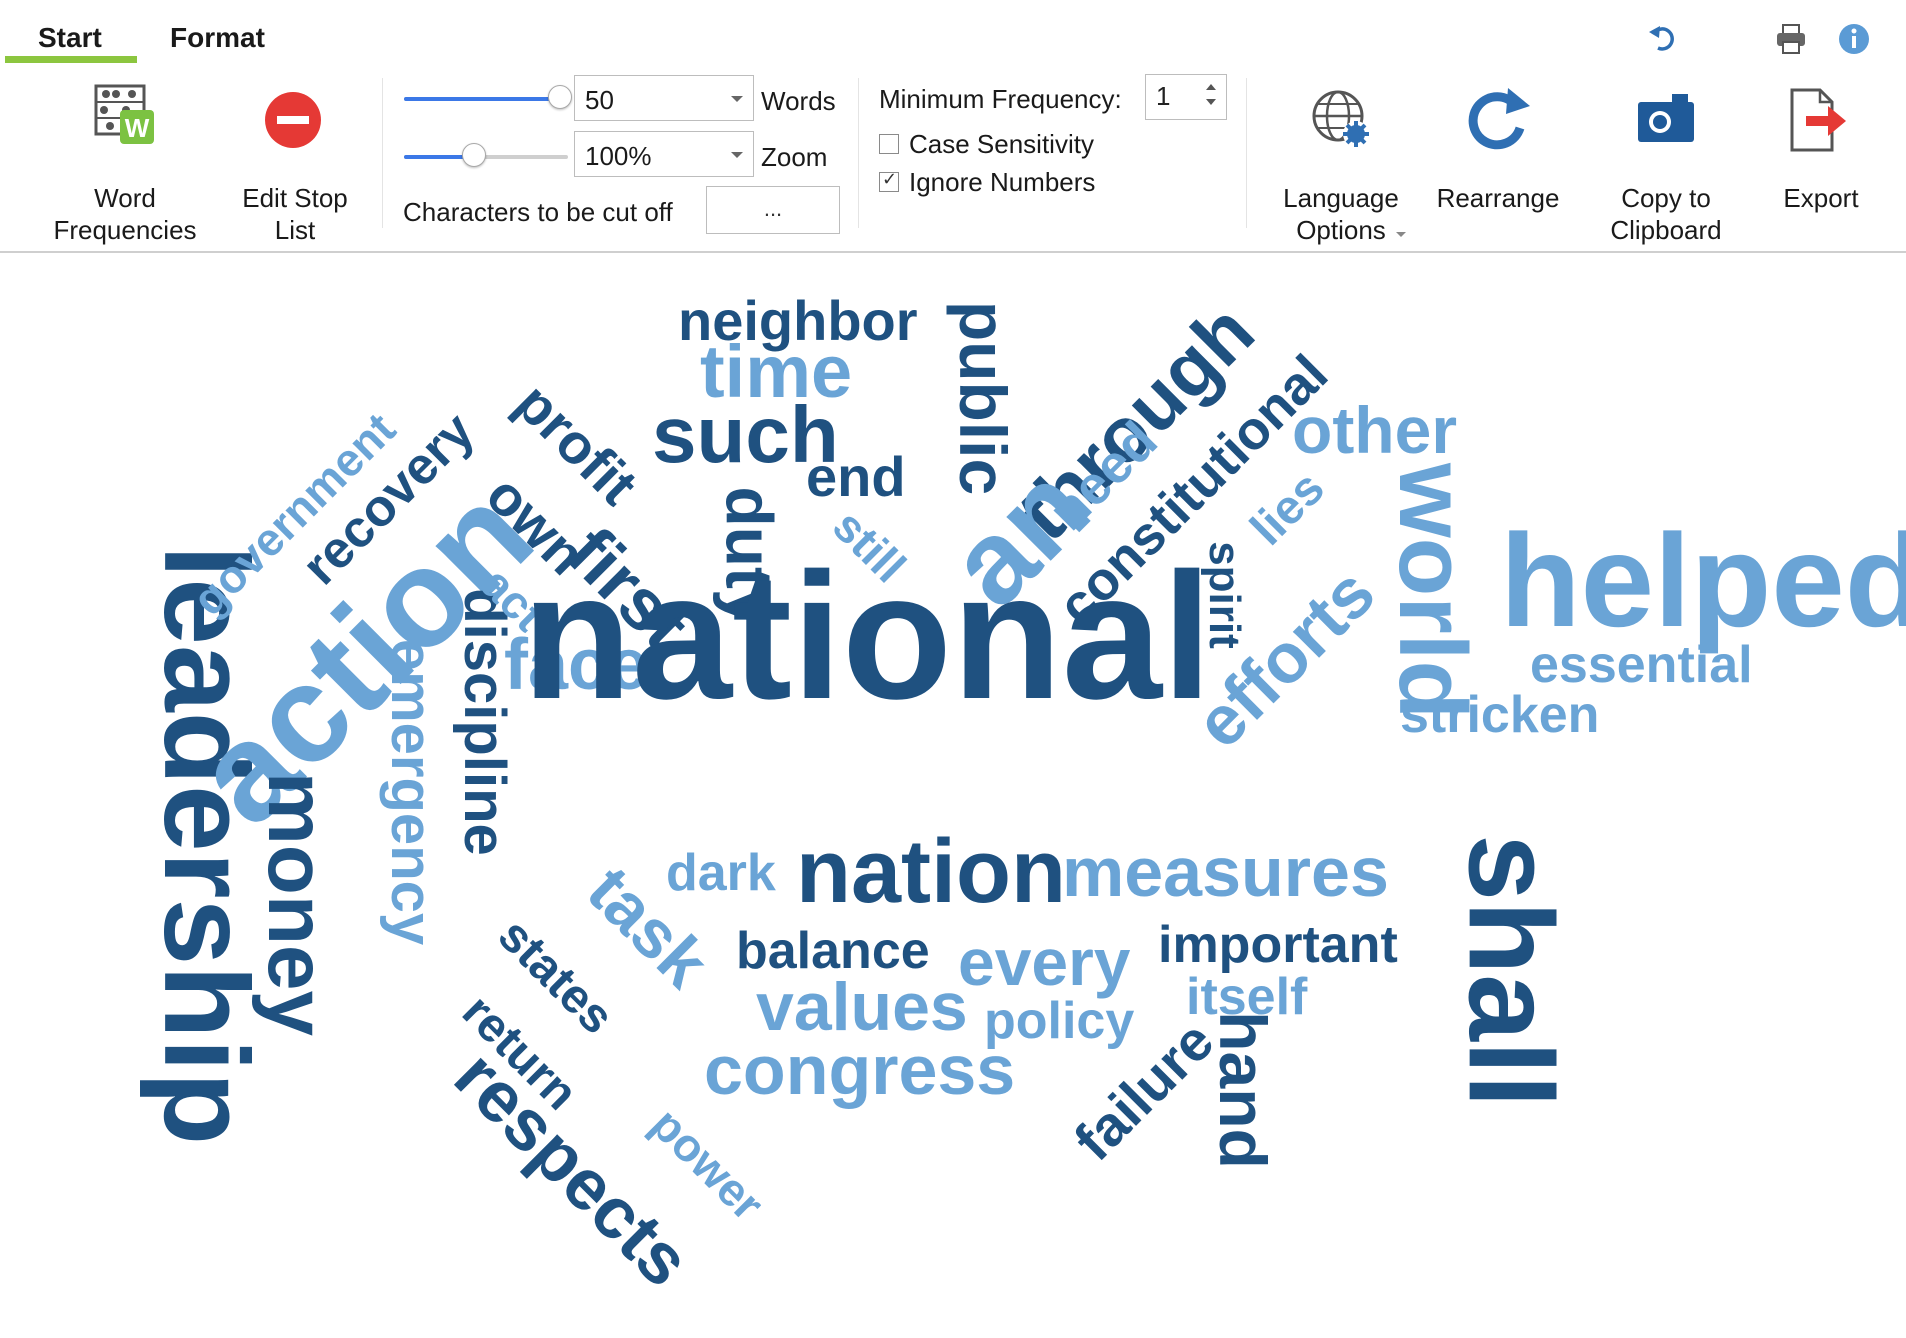 The image size is (1906, 1338). I want to click on tab-format: Format, so click(217, 38).